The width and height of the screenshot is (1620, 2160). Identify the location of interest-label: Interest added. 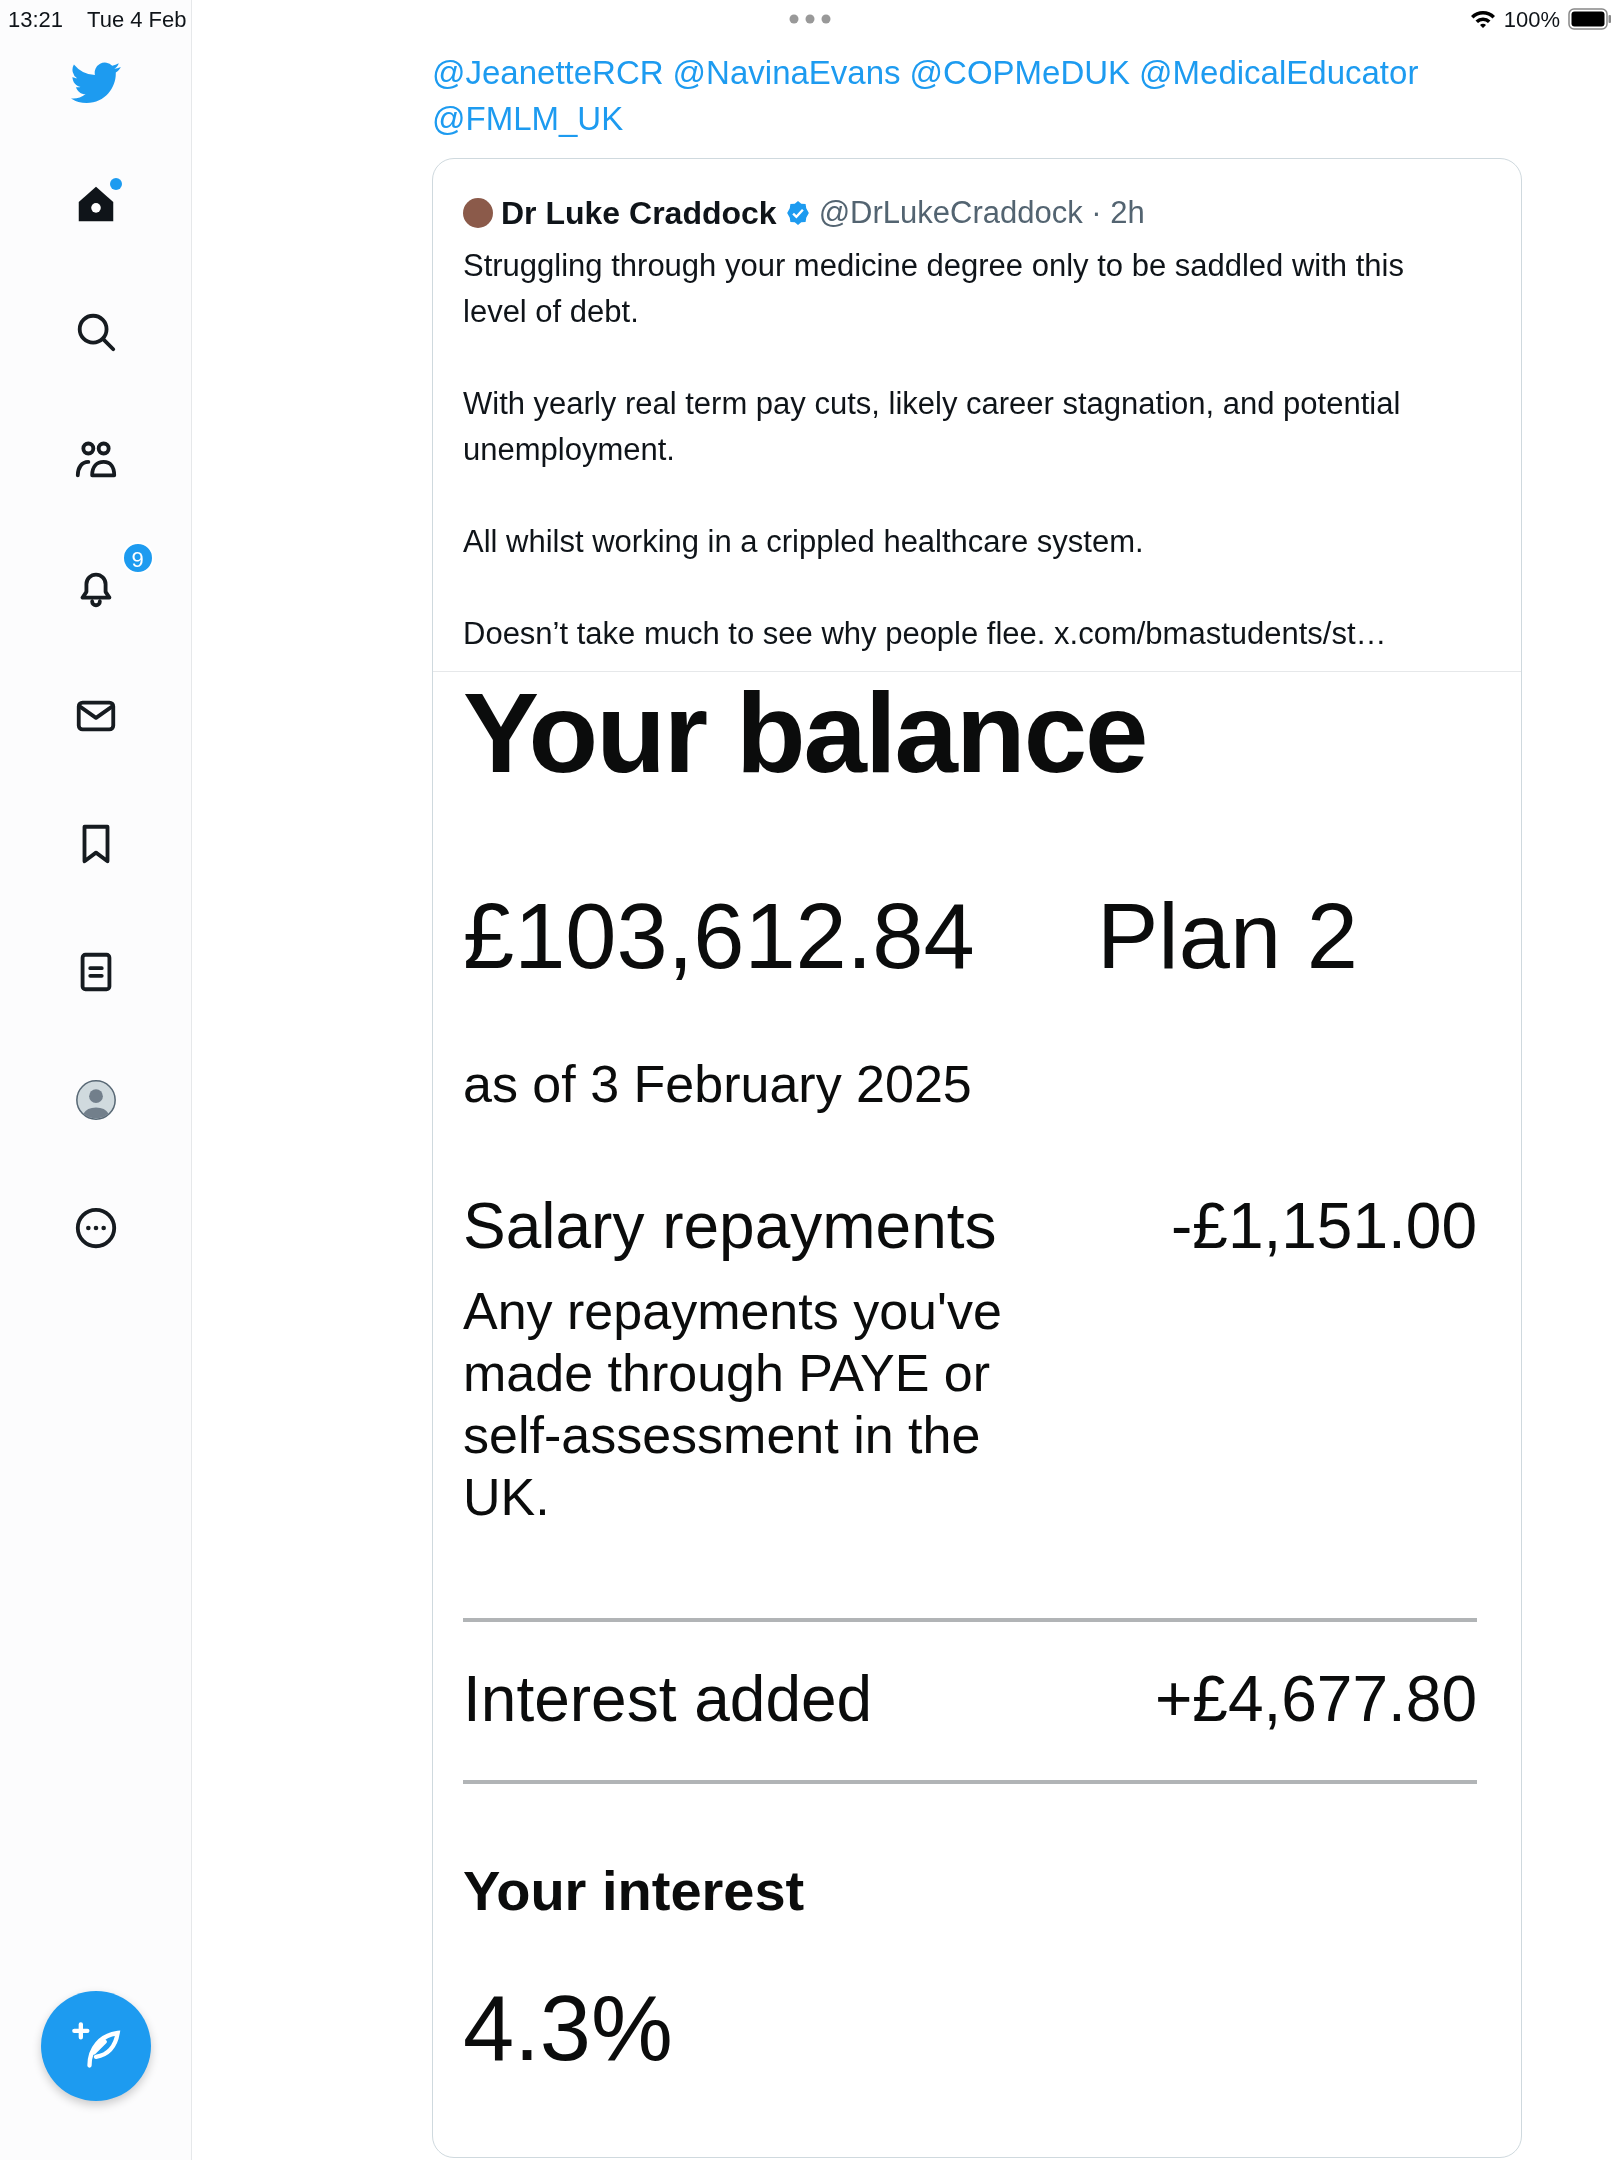
(668, 1698).